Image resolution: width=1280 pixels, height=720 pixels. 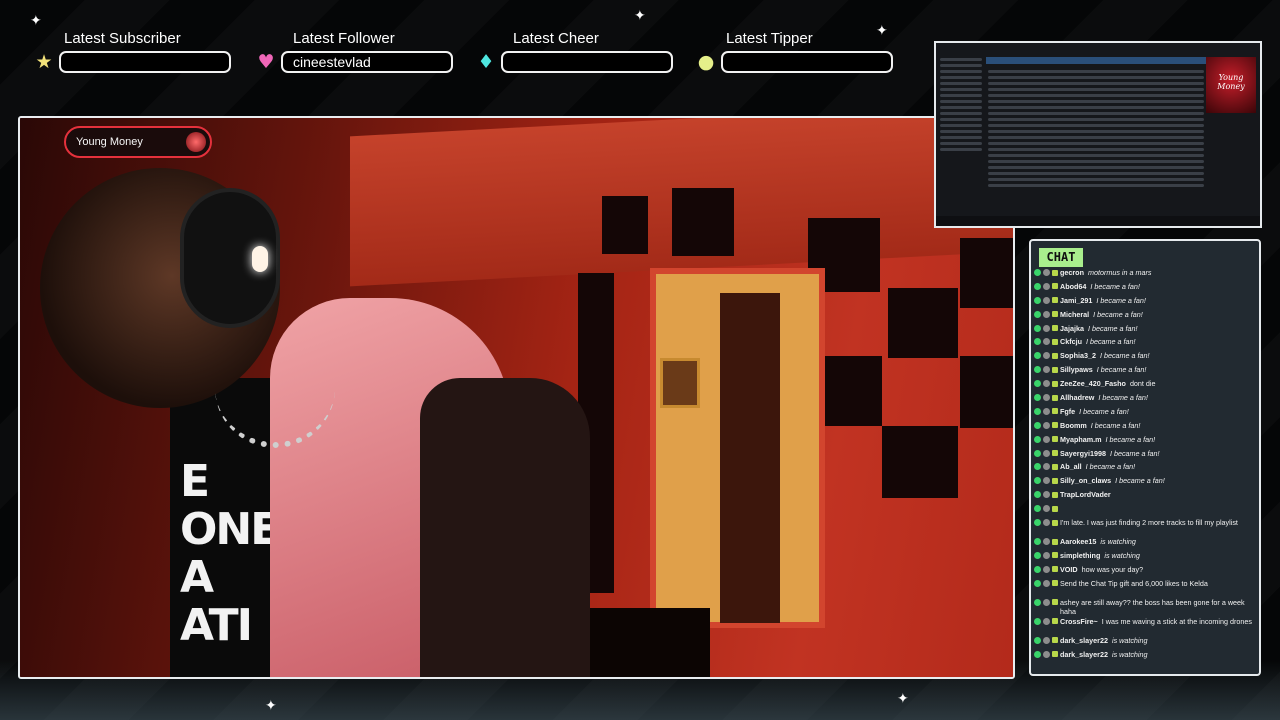 I want to click on chat-username: simplething, so click(x=1080, y=555).